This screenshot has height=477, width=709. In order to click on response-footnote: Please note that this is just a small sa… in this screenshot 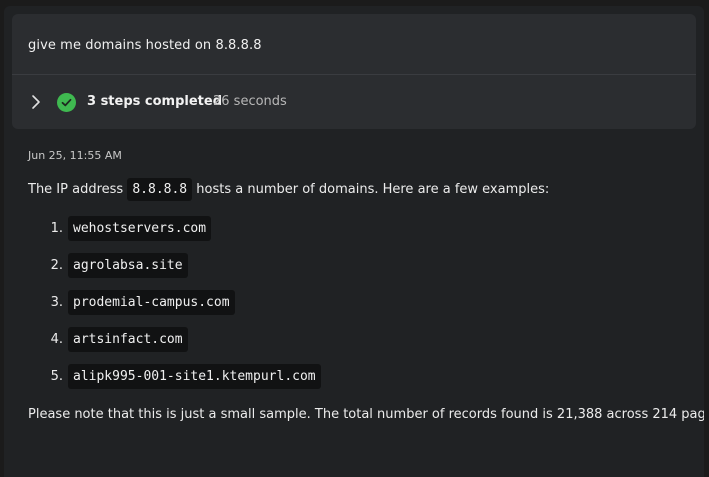, I will do `click(366, 414)`.